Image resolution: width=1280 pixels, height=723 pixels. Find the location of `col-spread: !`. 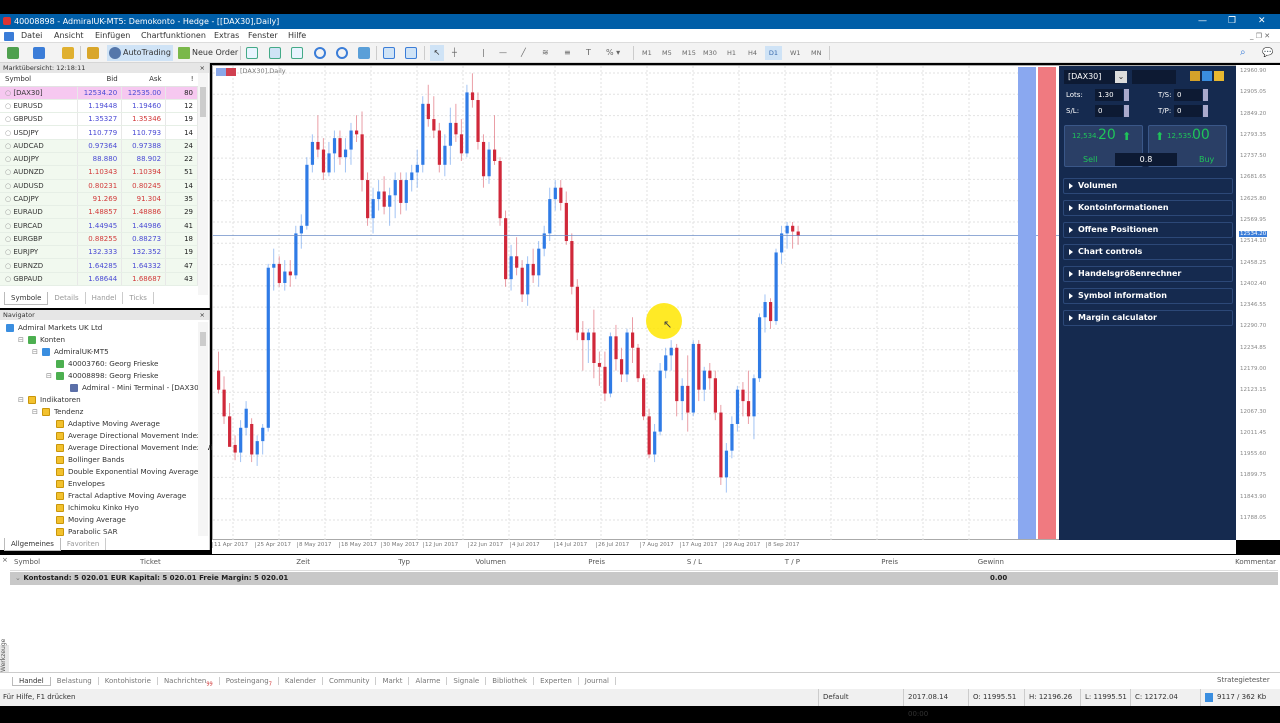

col-spread: ! is located at coordinates (181, 80).